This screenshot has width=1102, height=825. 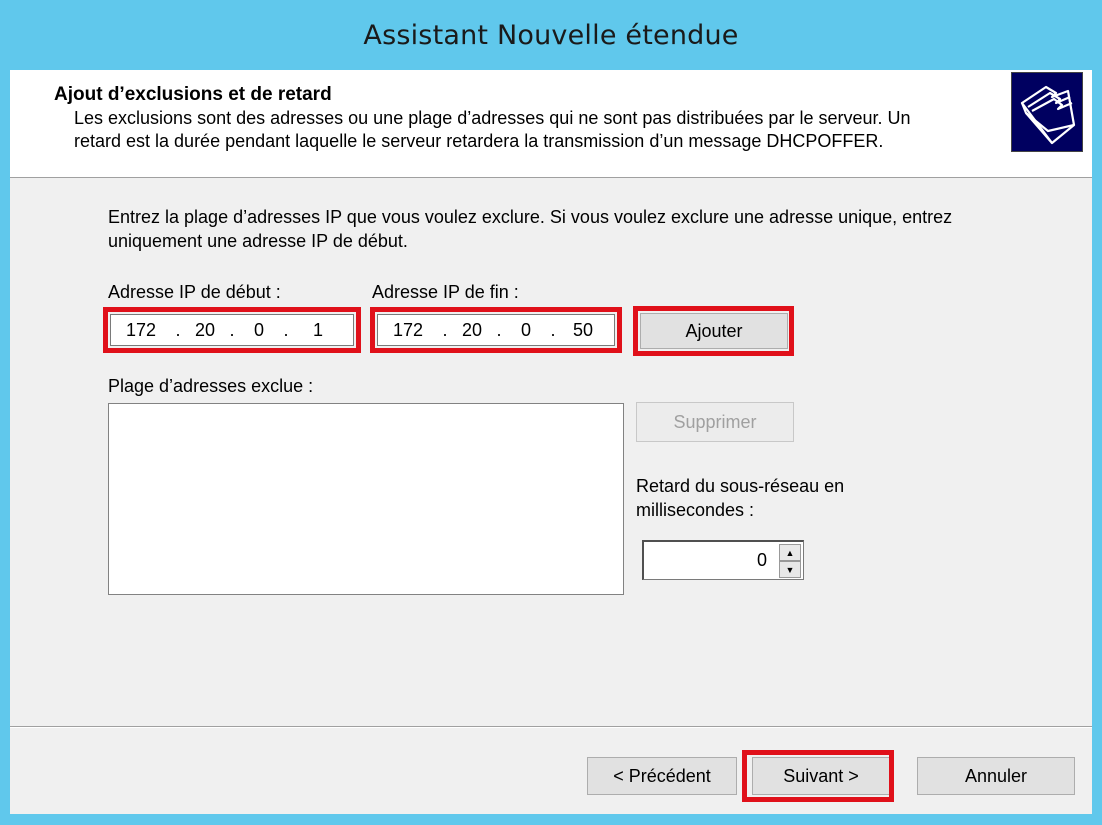 I want to click on end-ip-highlight, so click(x=496, y=330).